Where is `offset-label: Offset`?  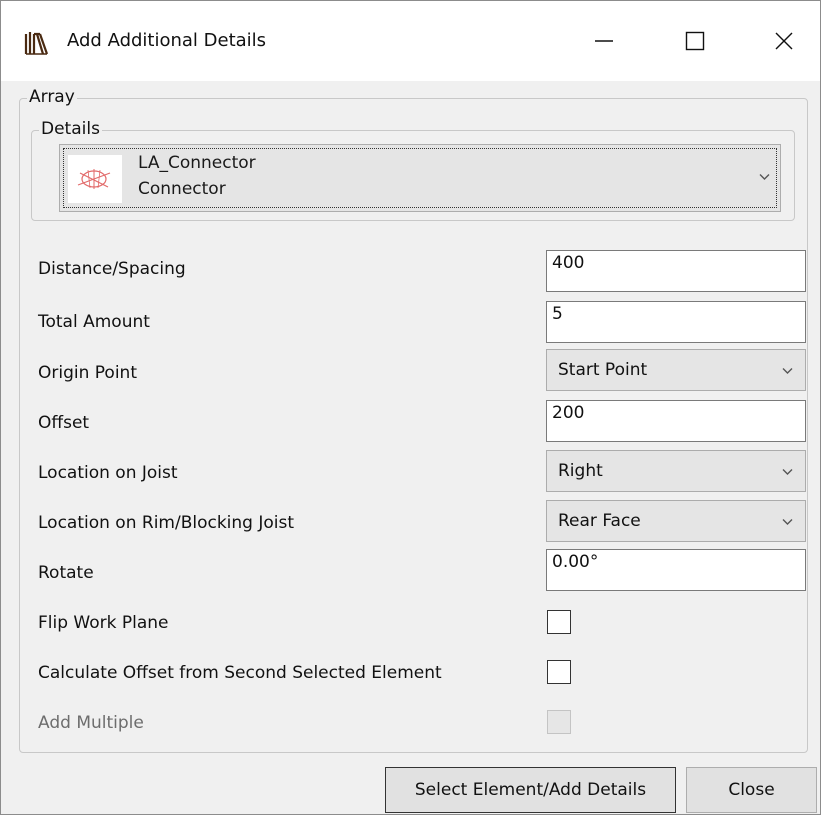 offset-label: Offset is located at coordinates (64, 423).